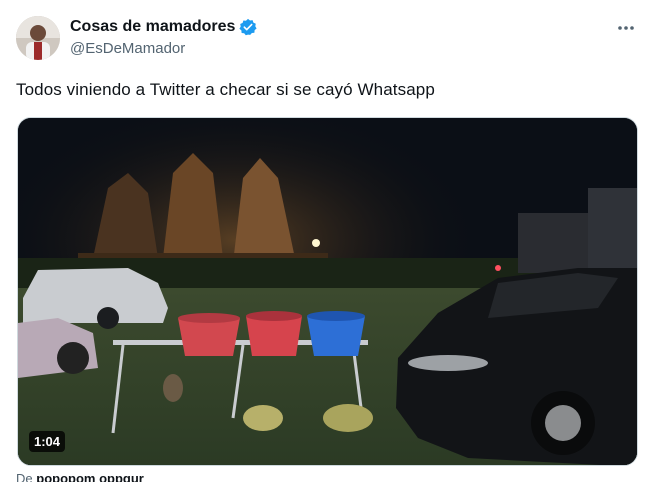 Image resolution: width=660 pixels, height=482 pixels. Describe the element at coordinates (47, 441) in the screenshot. I see `video-duration: 1:04` at that location.